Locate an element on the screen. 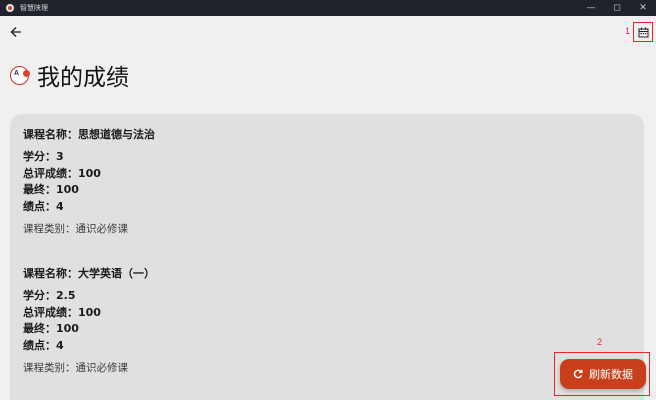 The image size is (656, 400). course-name: 课程名称：大学英语（一） is located at coordinates (89, 273).